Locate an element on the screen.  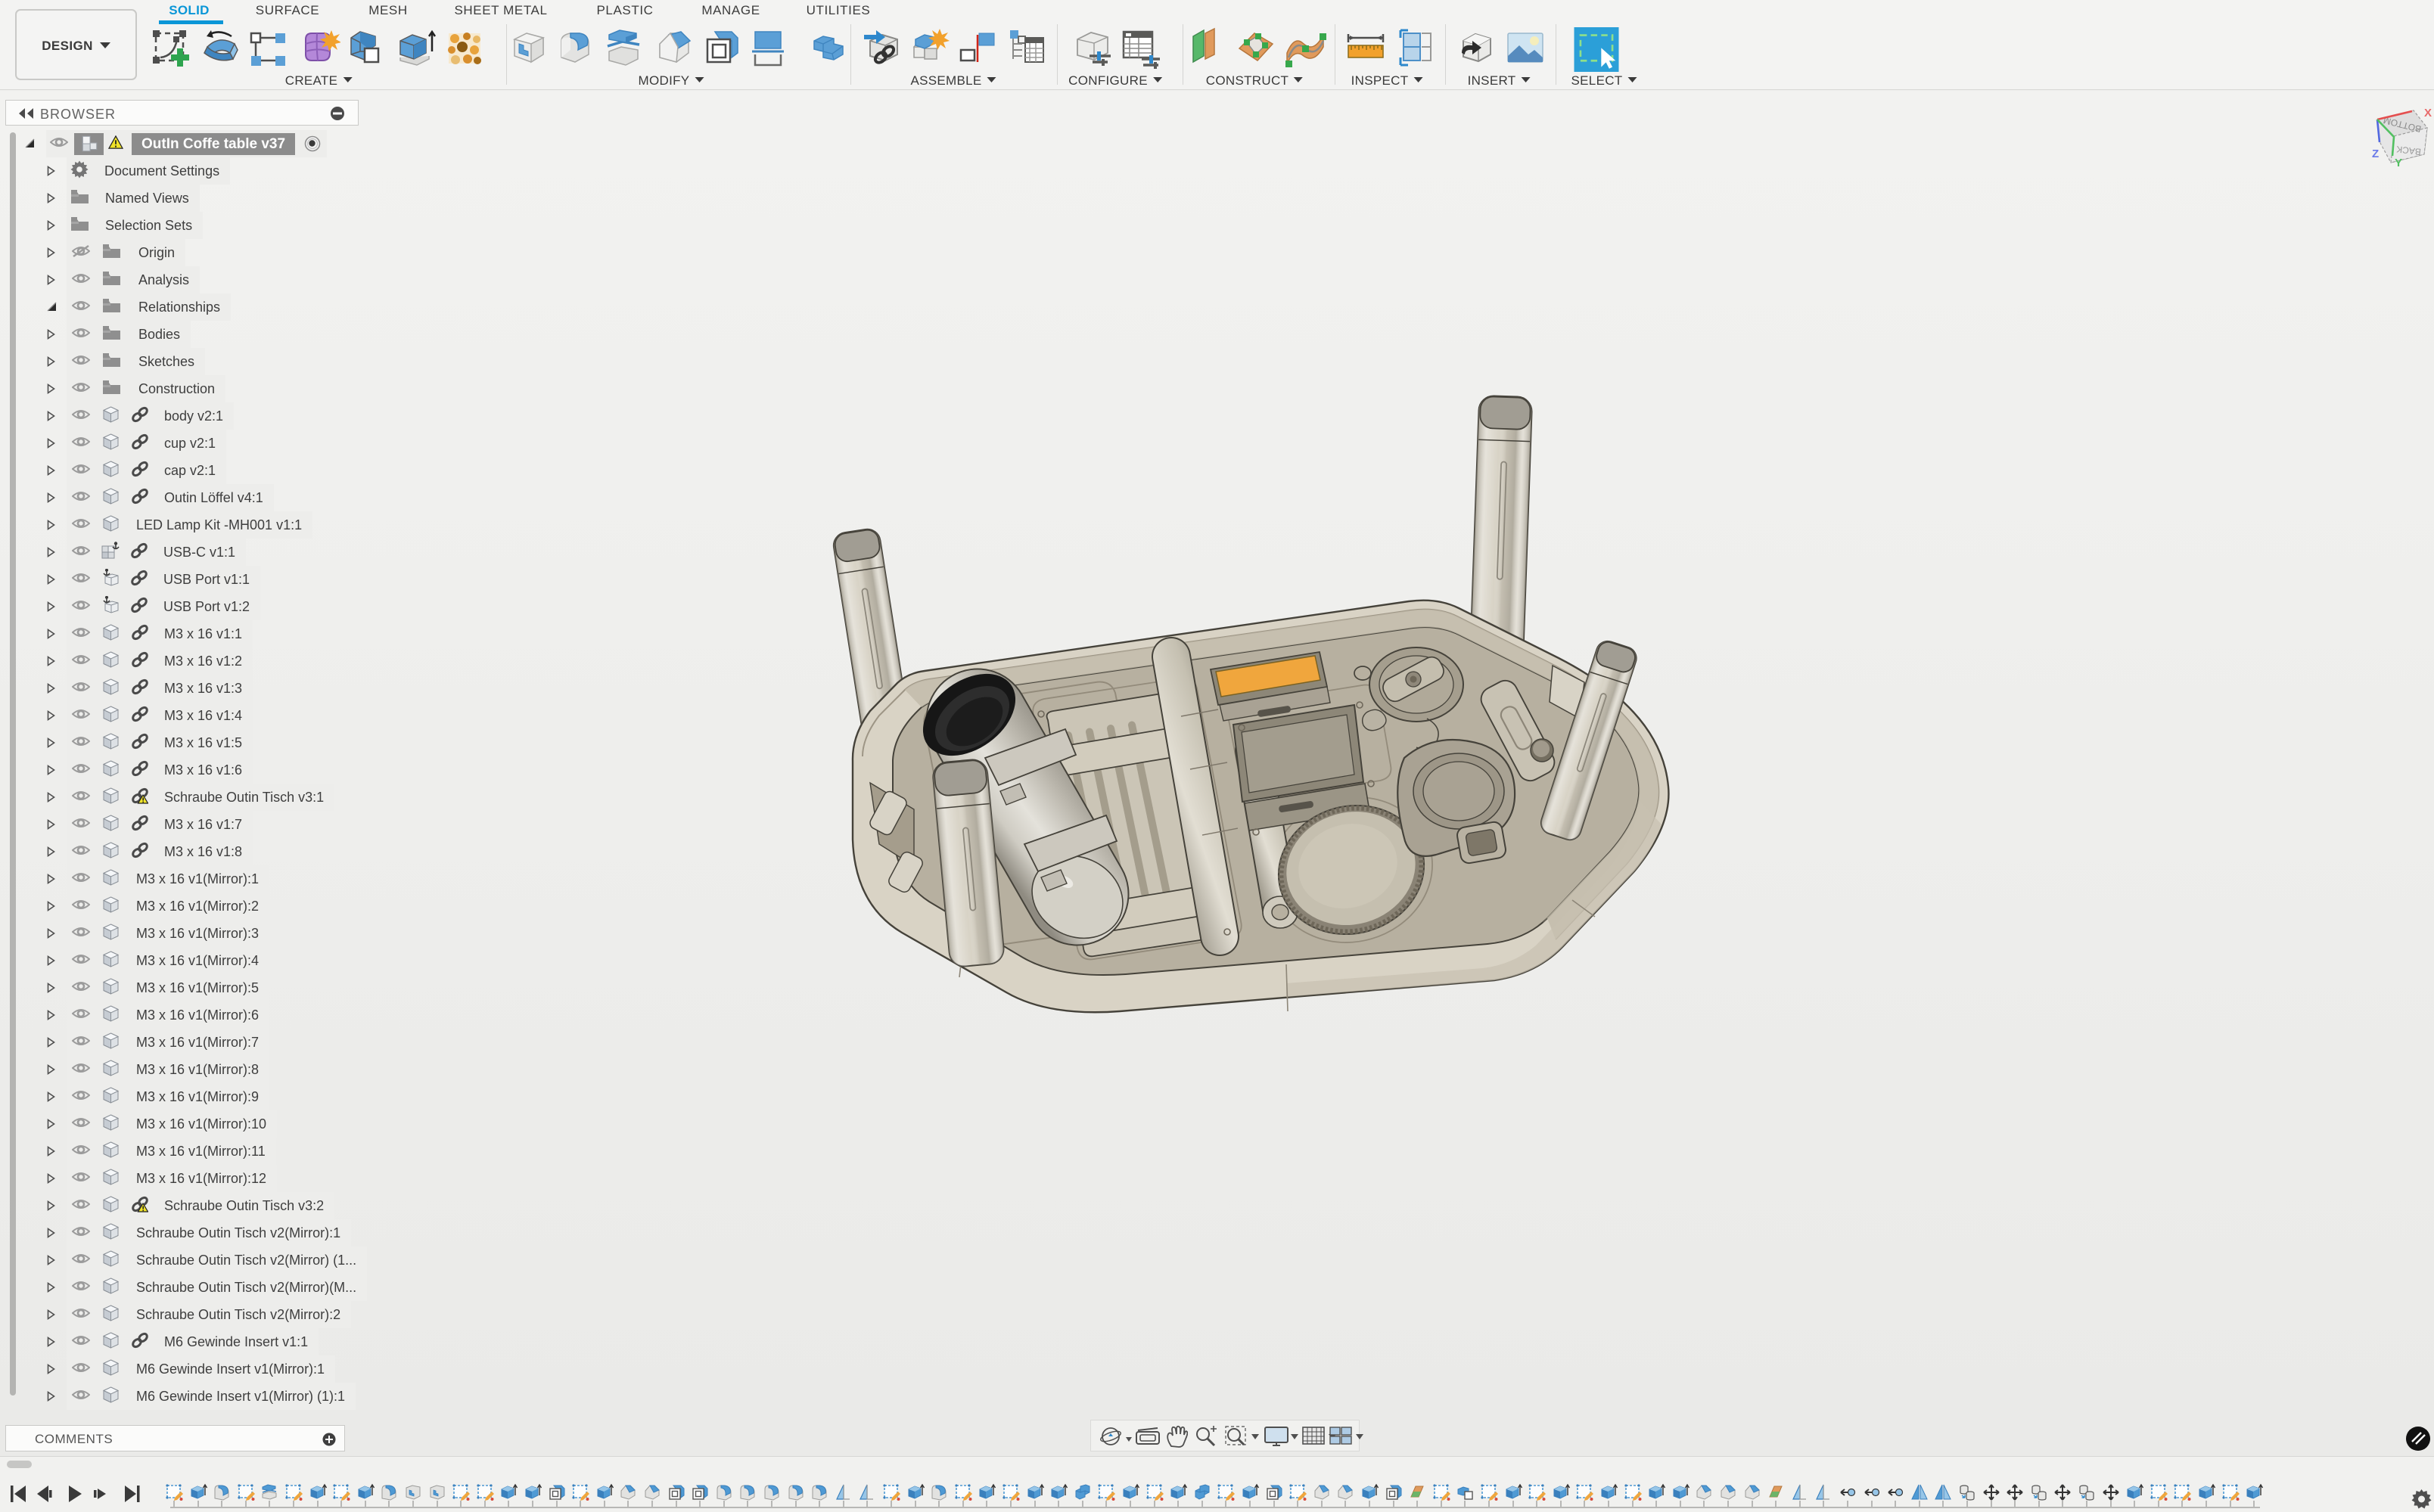
svg-text: Y is located at coordinates (2398, 163).